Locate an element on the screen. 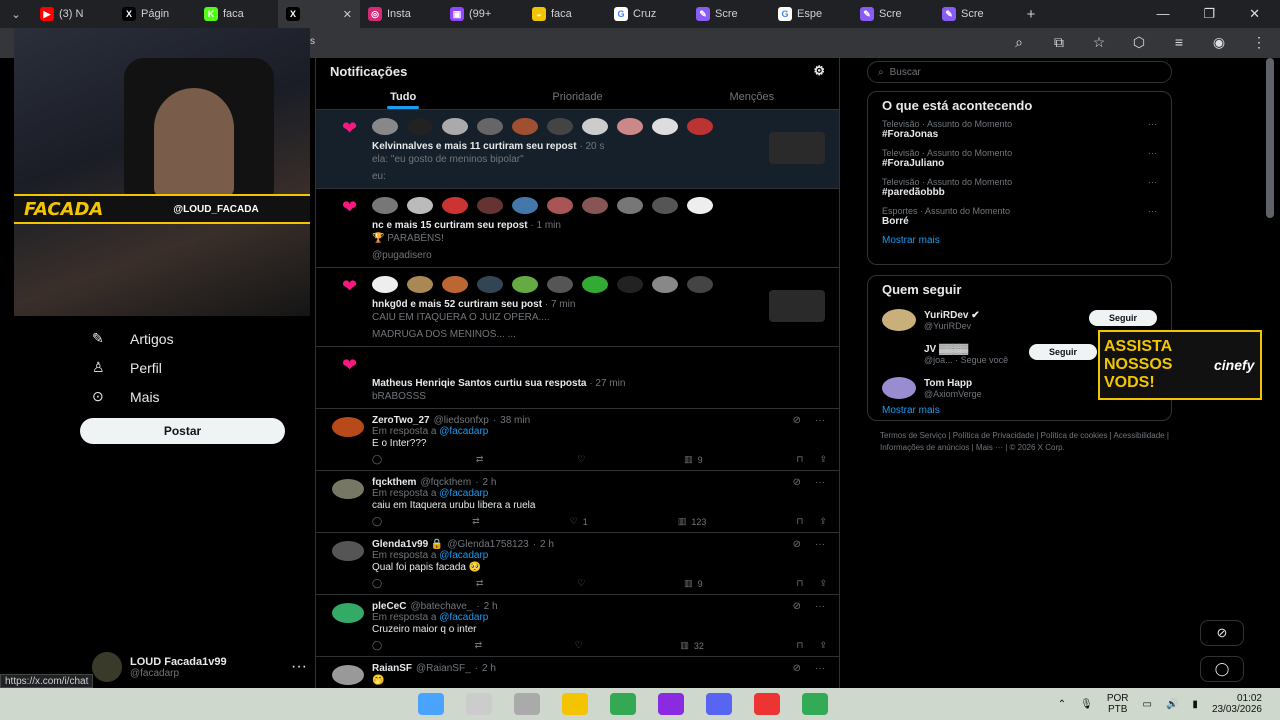 This screenshot has width=1280, height=720. browser-tab: G Cruz is located at coordinates (647, 14).